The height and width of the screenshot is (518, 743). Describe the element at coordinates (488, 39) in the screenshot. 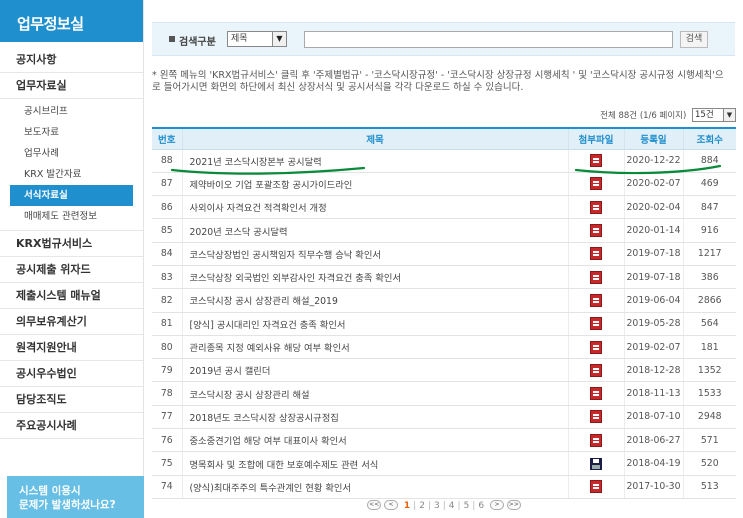

I see `search-input` at that location.